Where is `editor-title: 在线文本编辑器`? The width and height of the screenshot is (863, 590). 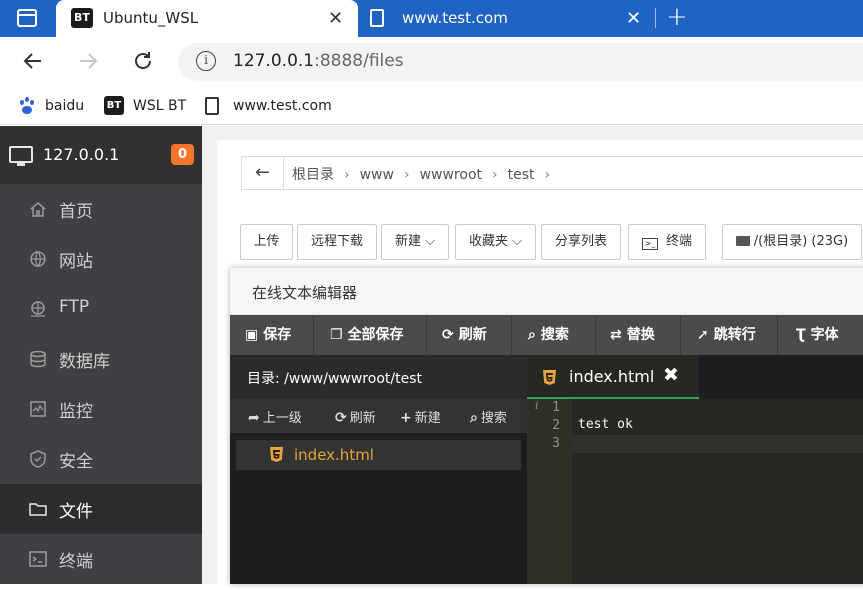 editor-title: 在线文本编辑器 is located at coordinates (305, 293).